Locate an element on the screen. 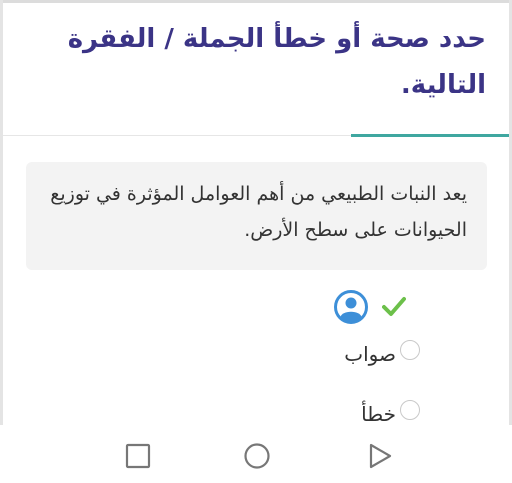  square-icon is located at coordinates (138, 456).